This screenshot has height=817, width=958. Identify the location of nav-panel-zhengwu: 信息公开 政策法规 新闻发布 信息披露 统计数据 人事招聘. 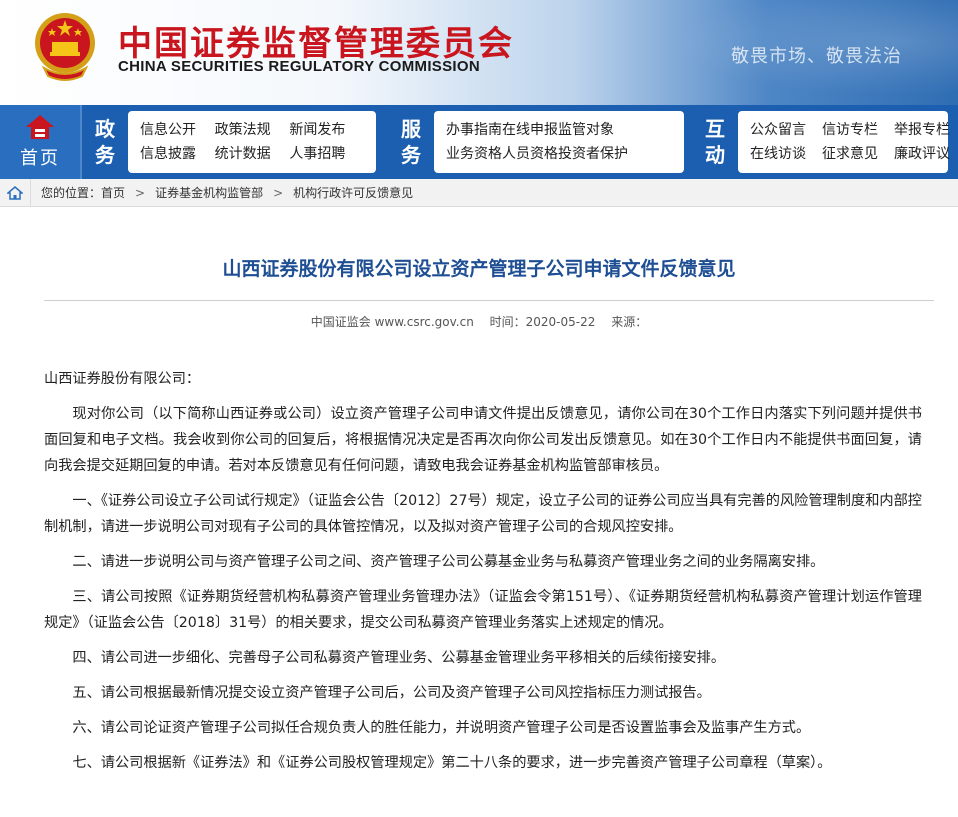
(252, 142).